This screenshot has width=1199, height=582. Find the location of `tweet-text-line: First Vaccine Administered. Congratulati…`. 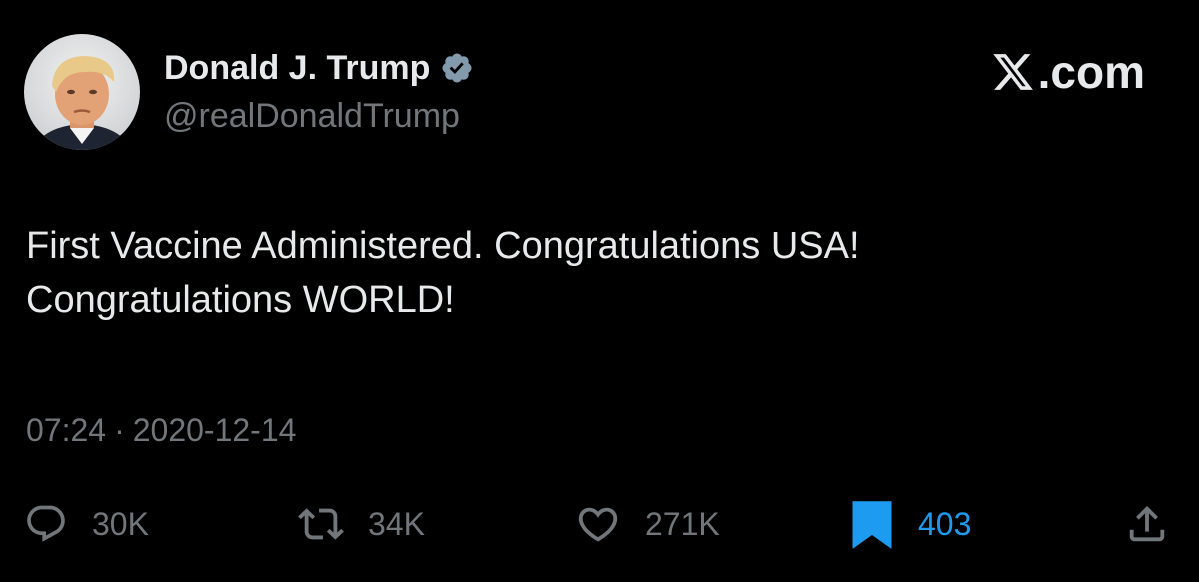

tweet-text-line: First Vaccine Administered. Congratulati… is located at coordinates (443, 246).